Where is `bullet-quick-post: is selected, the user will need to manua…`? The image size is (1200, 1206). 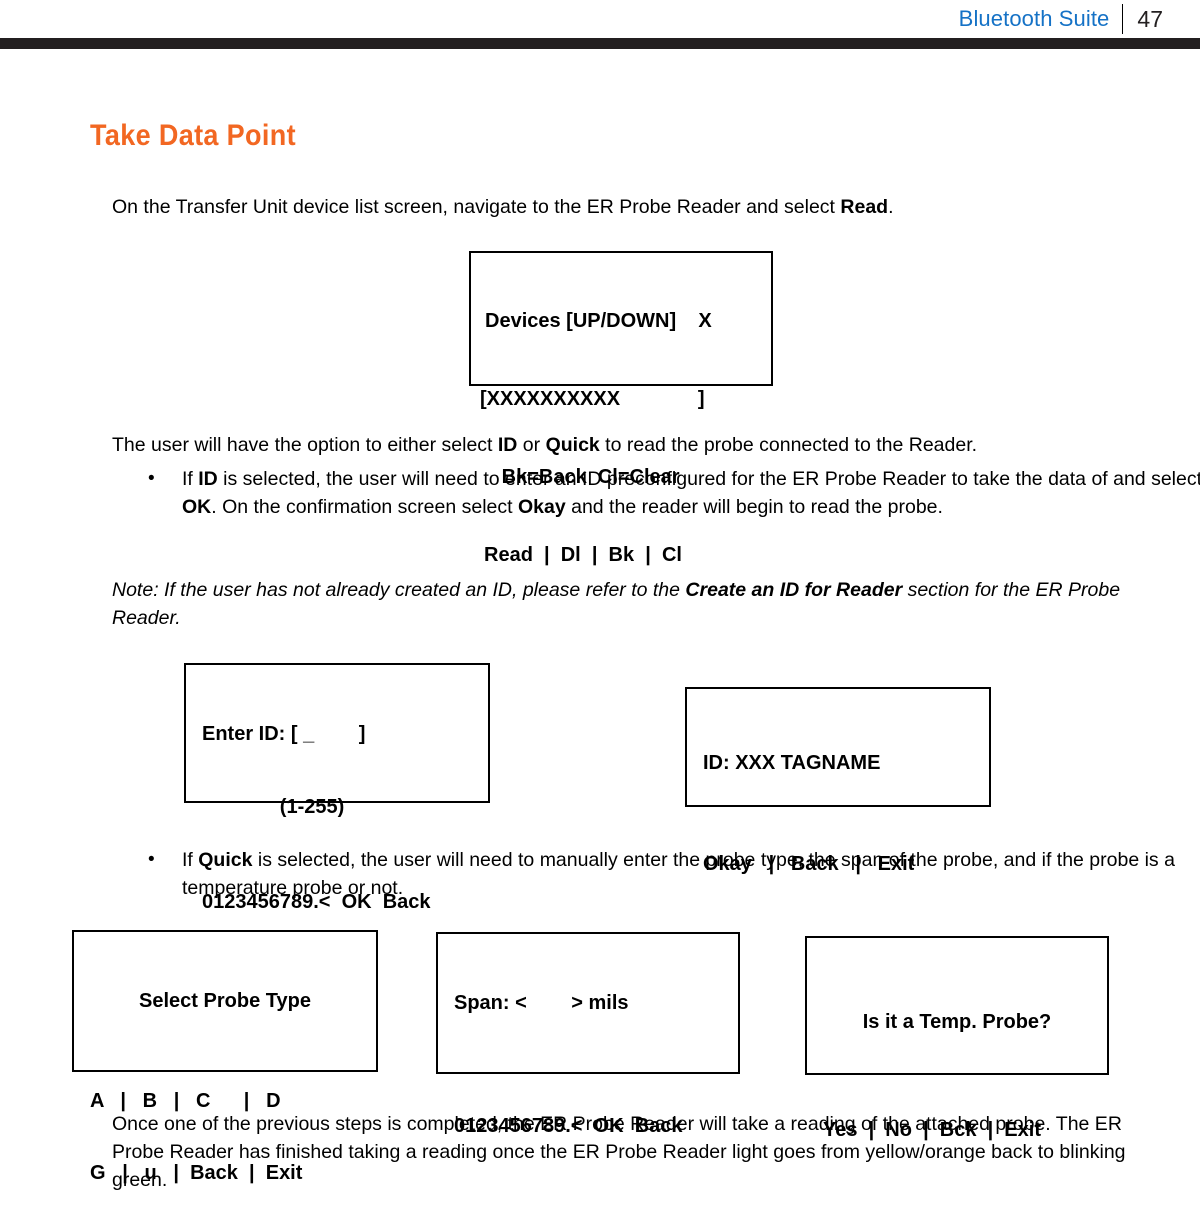 bullet-quick-post: is selected, the user will need to manua… is located at coordinates (678, 874).